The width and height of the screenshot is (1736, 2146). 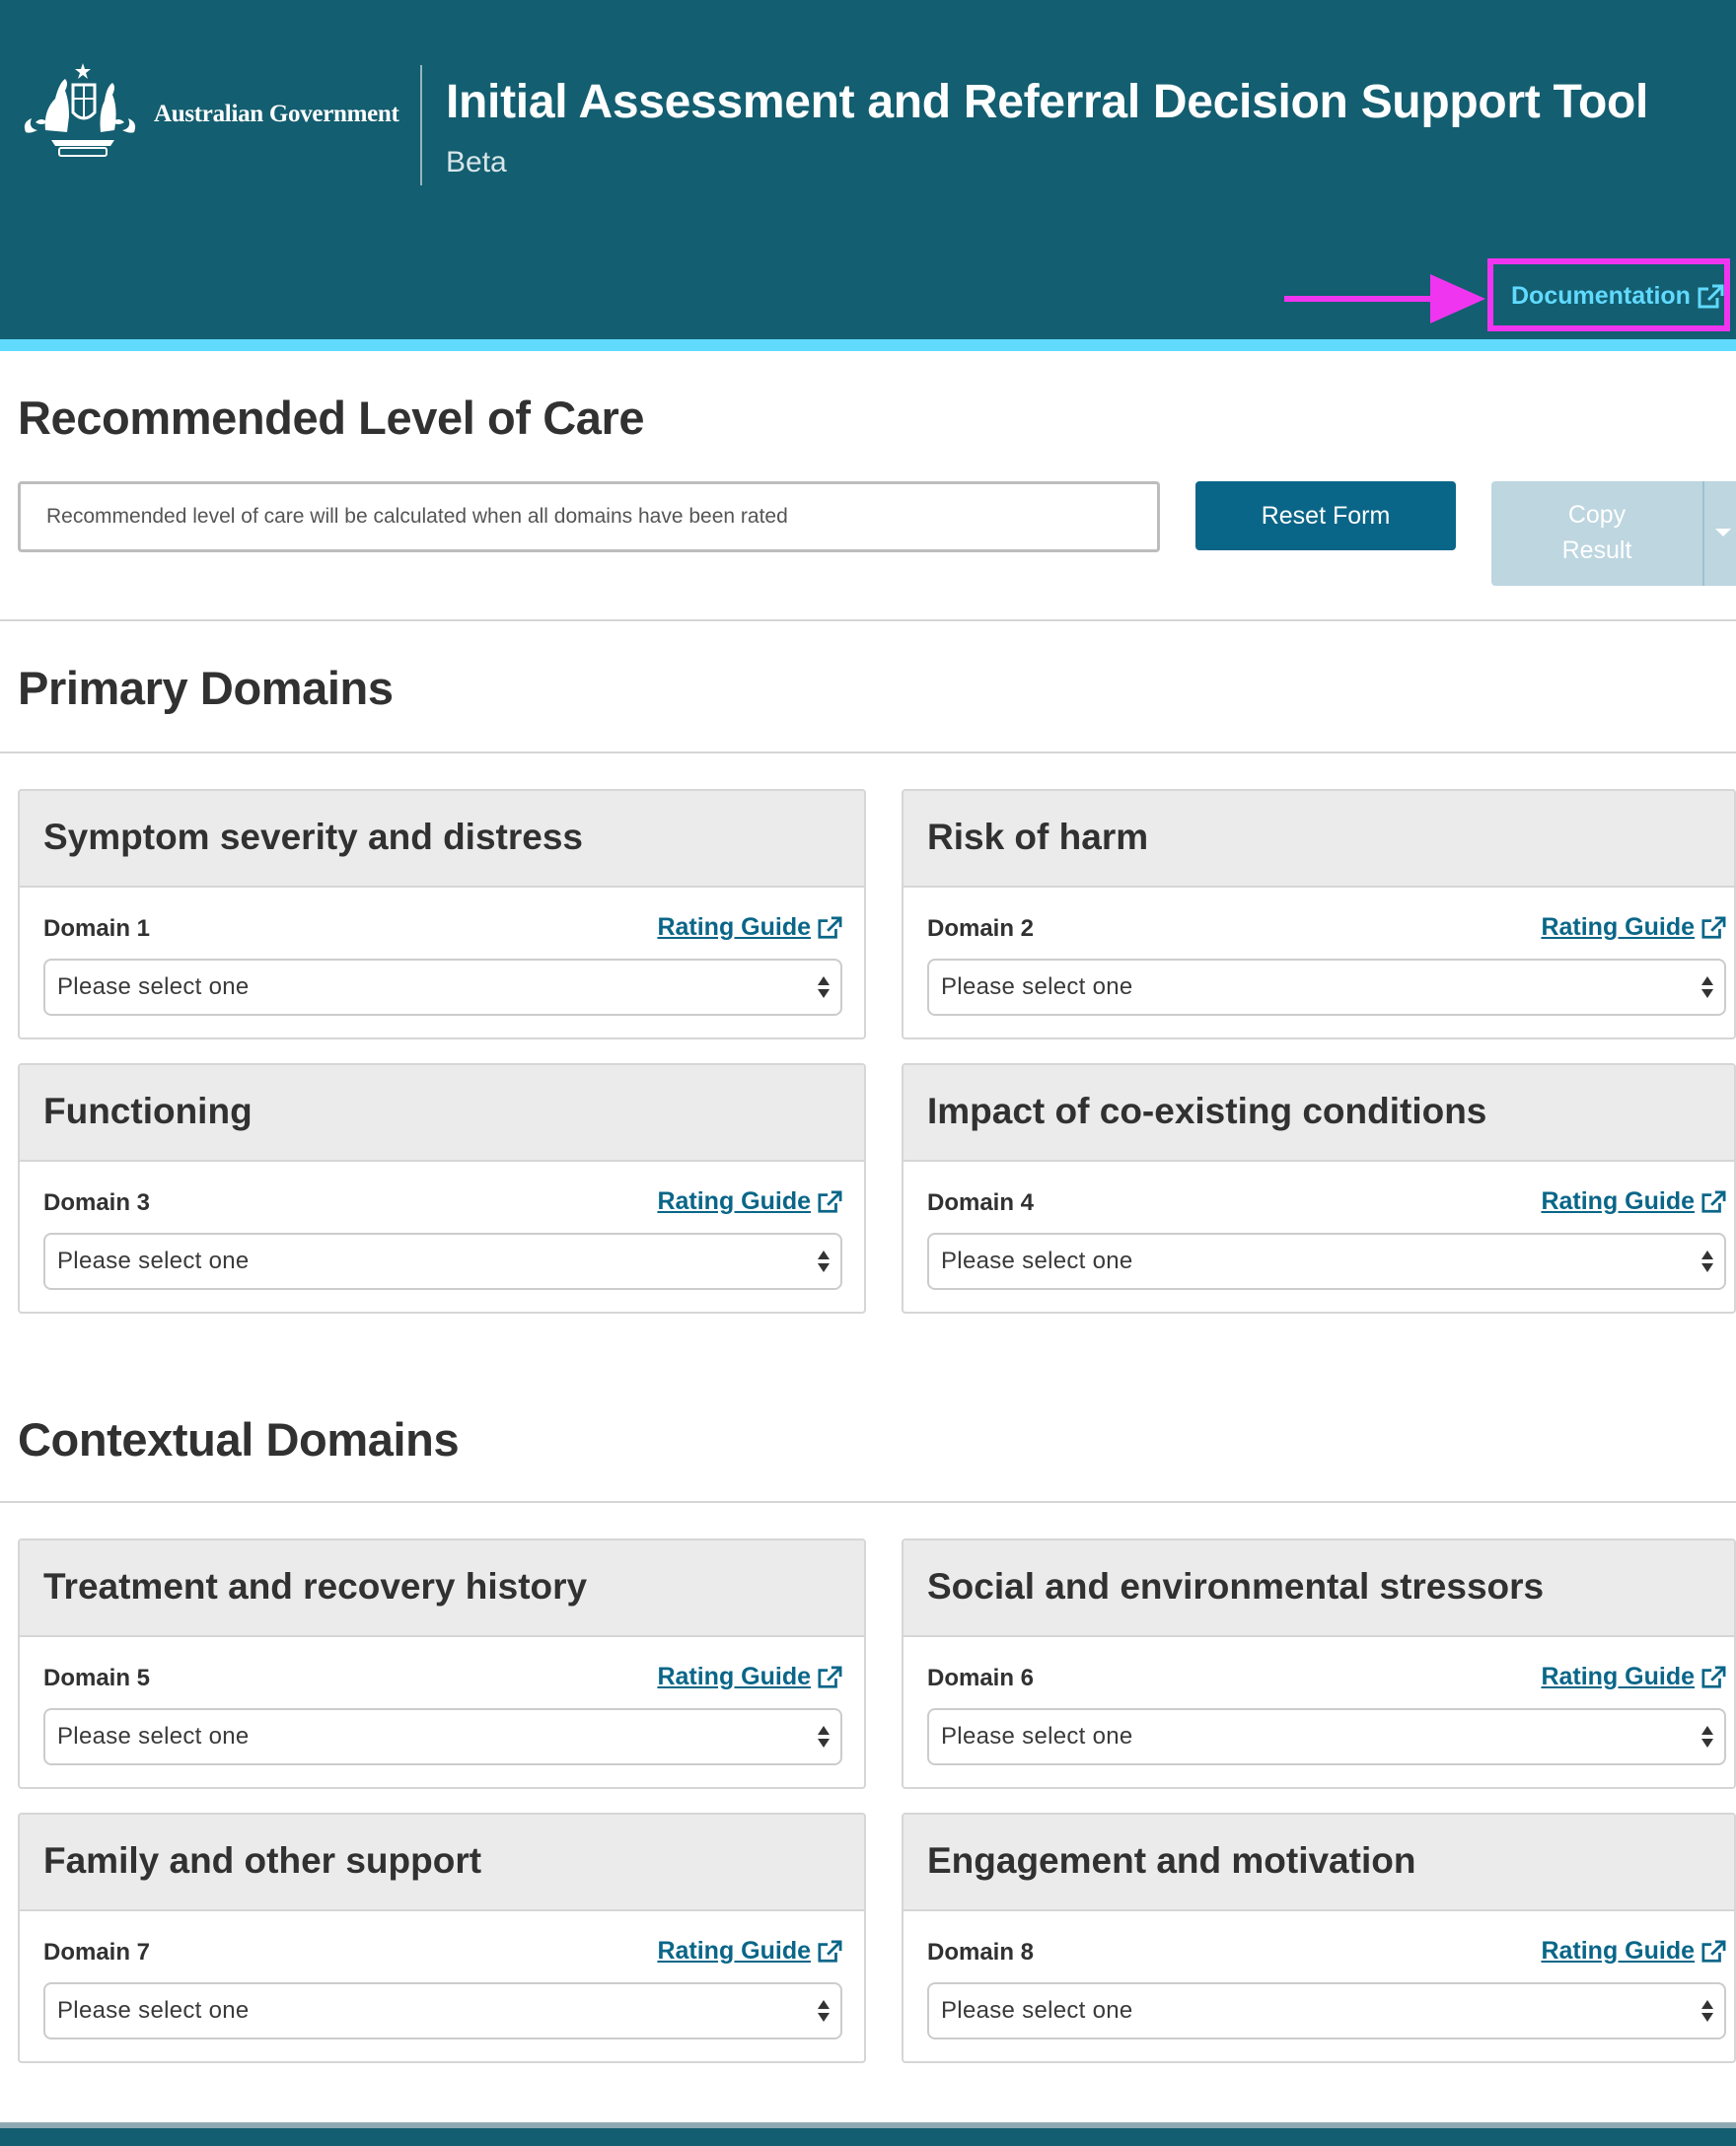 I want to click on domain-label: Domain 2, so click(x=981, y=928).